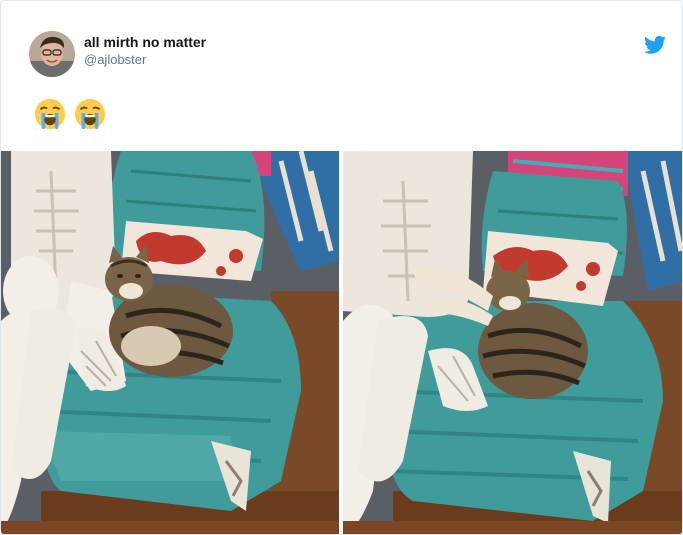 The image size is (683, 535). What do you see at coordinates (70, 114) in the screenshot?
I see `tweet-text` at bounding box center [70, 114].